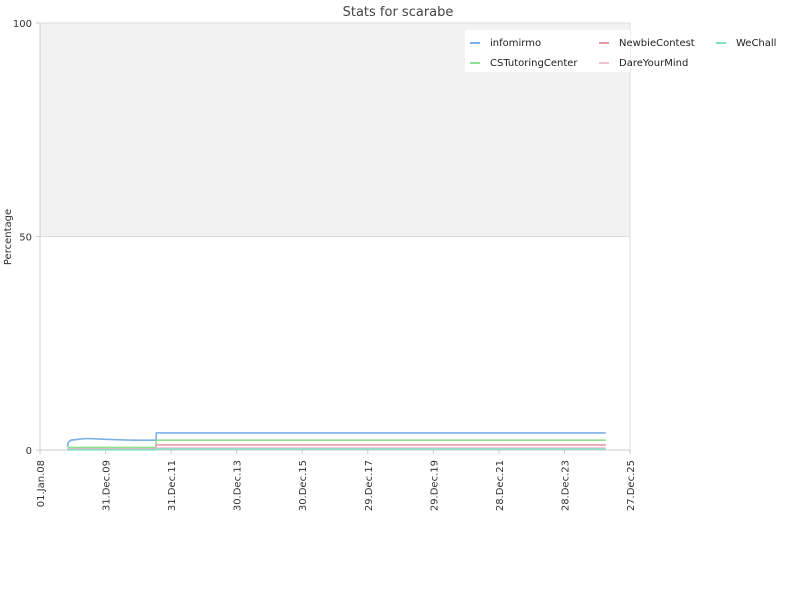 This screenshot has width=800, height=600. Describe the element at coordinates (434, 485) in the screenshot. I see `x-tick-label: 29.Dec.19` at that location.